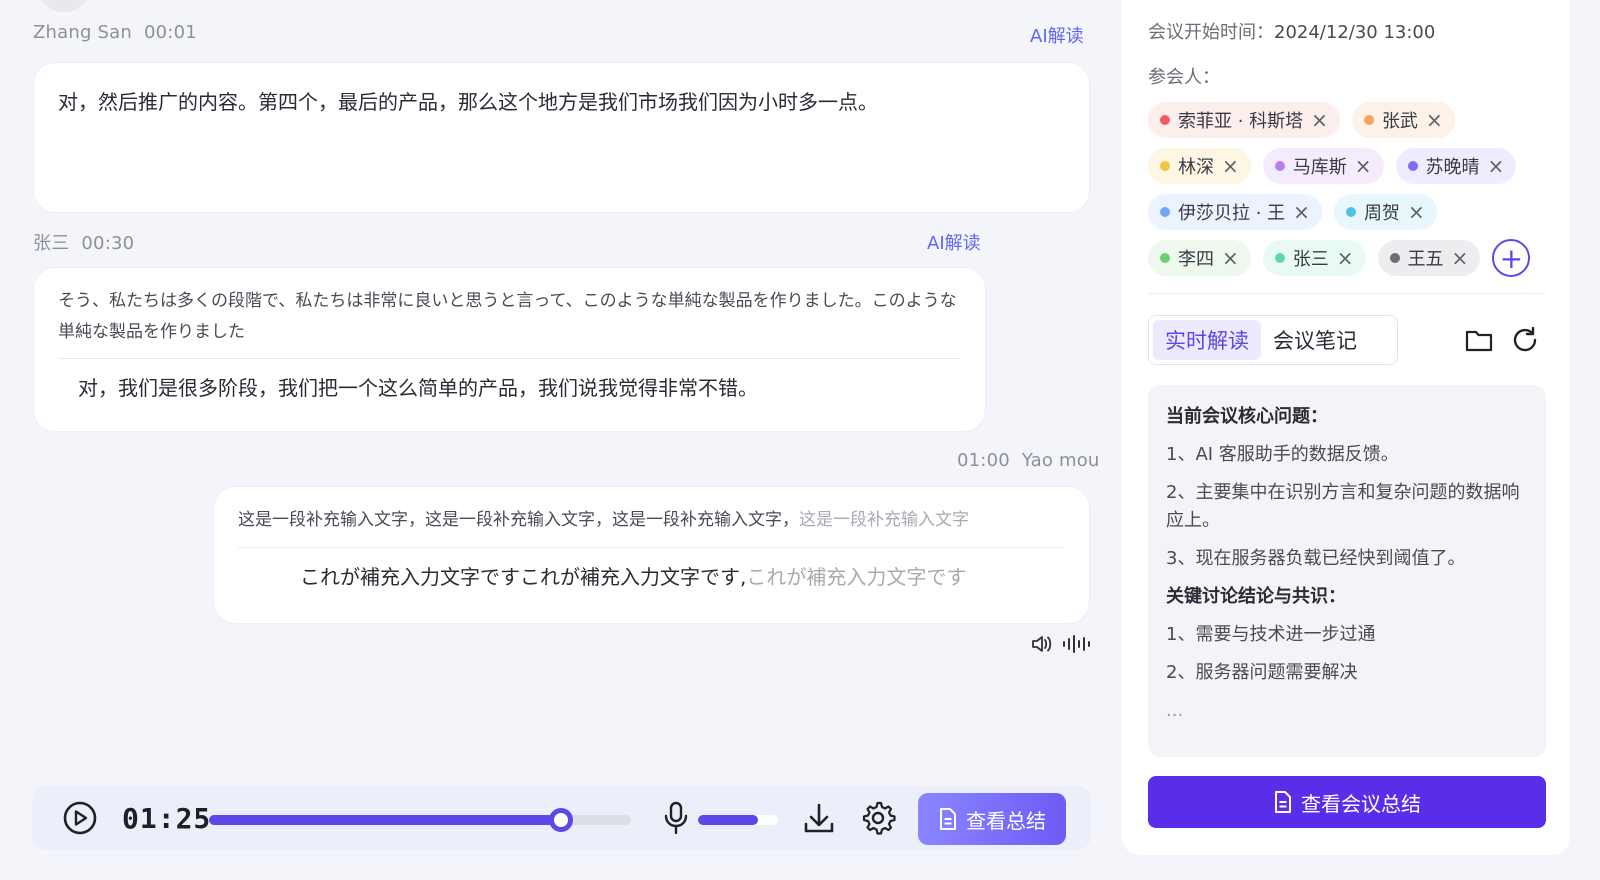 Image resolution: width=1600 pixels, height=880 pixels. Describe the element at coordinates (385, 820) in the screenshot. I see `progress-fill` at that location.